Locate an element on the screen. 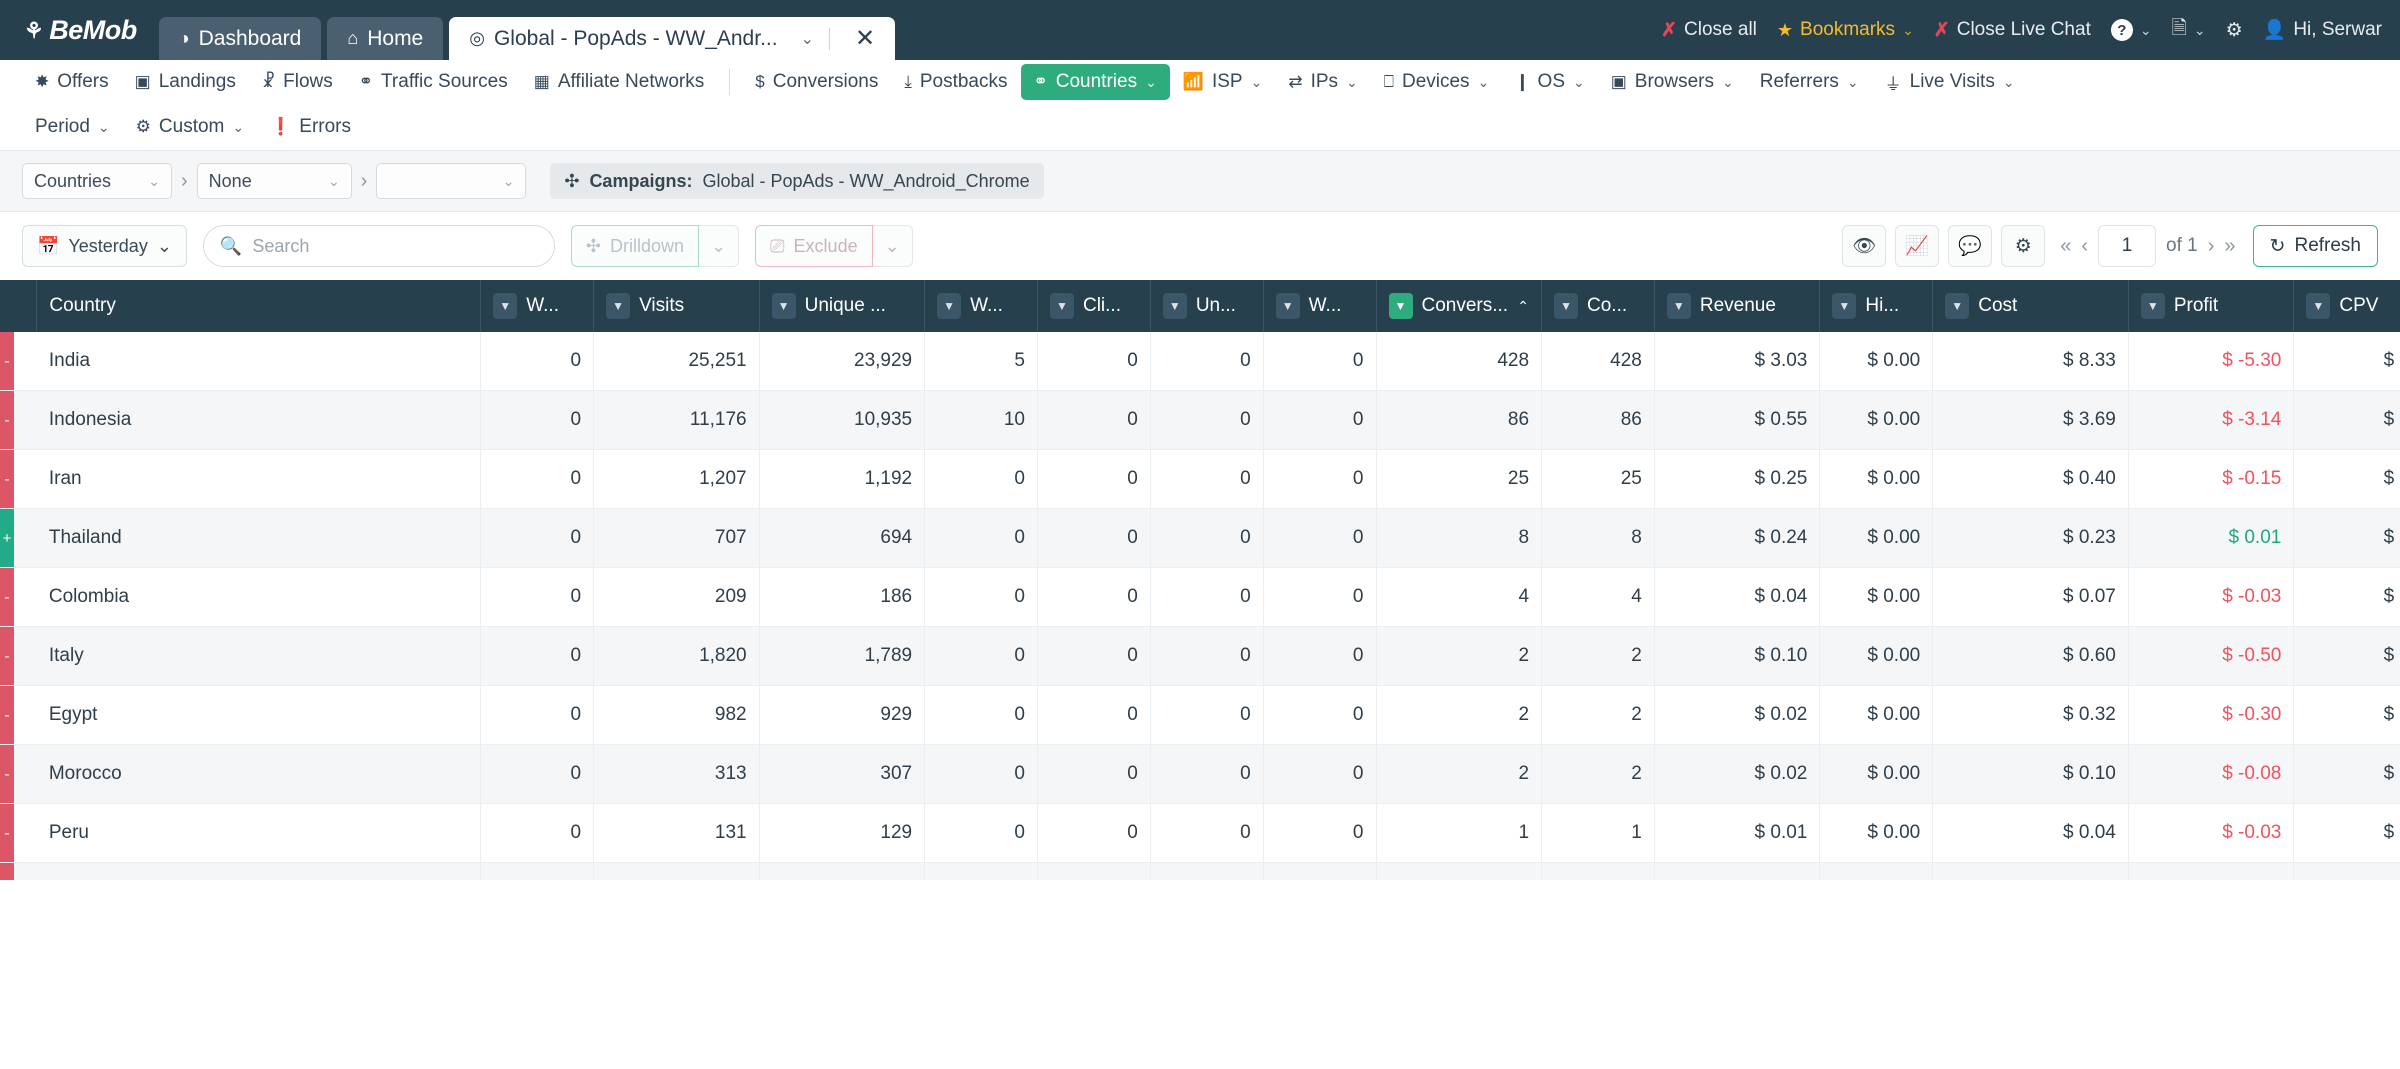  search-input: 🔍 Search is located at coordinates (378, 246).